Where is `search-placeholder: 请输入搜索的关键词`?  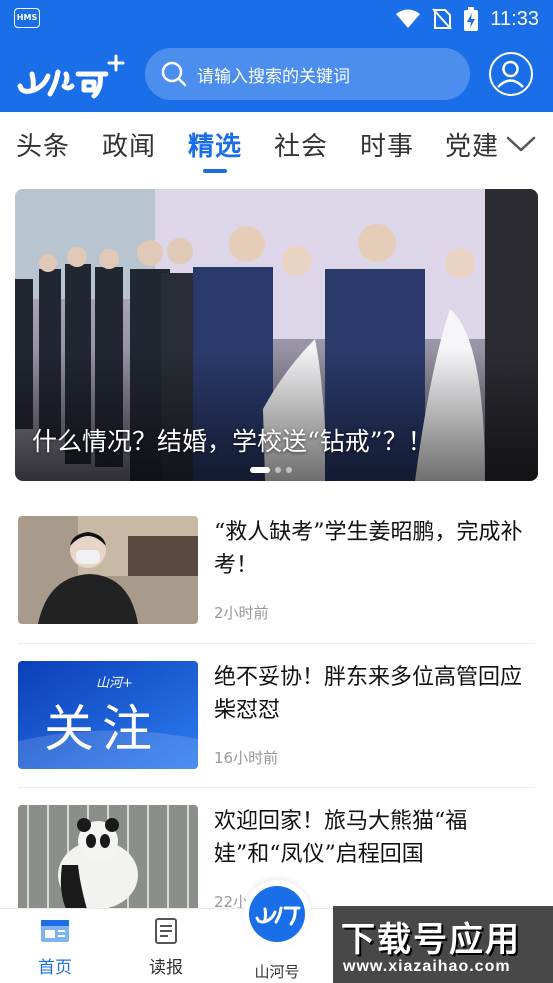
search-placeholder: 请输入搜索的关键词 is located at coordinates (273, 76).